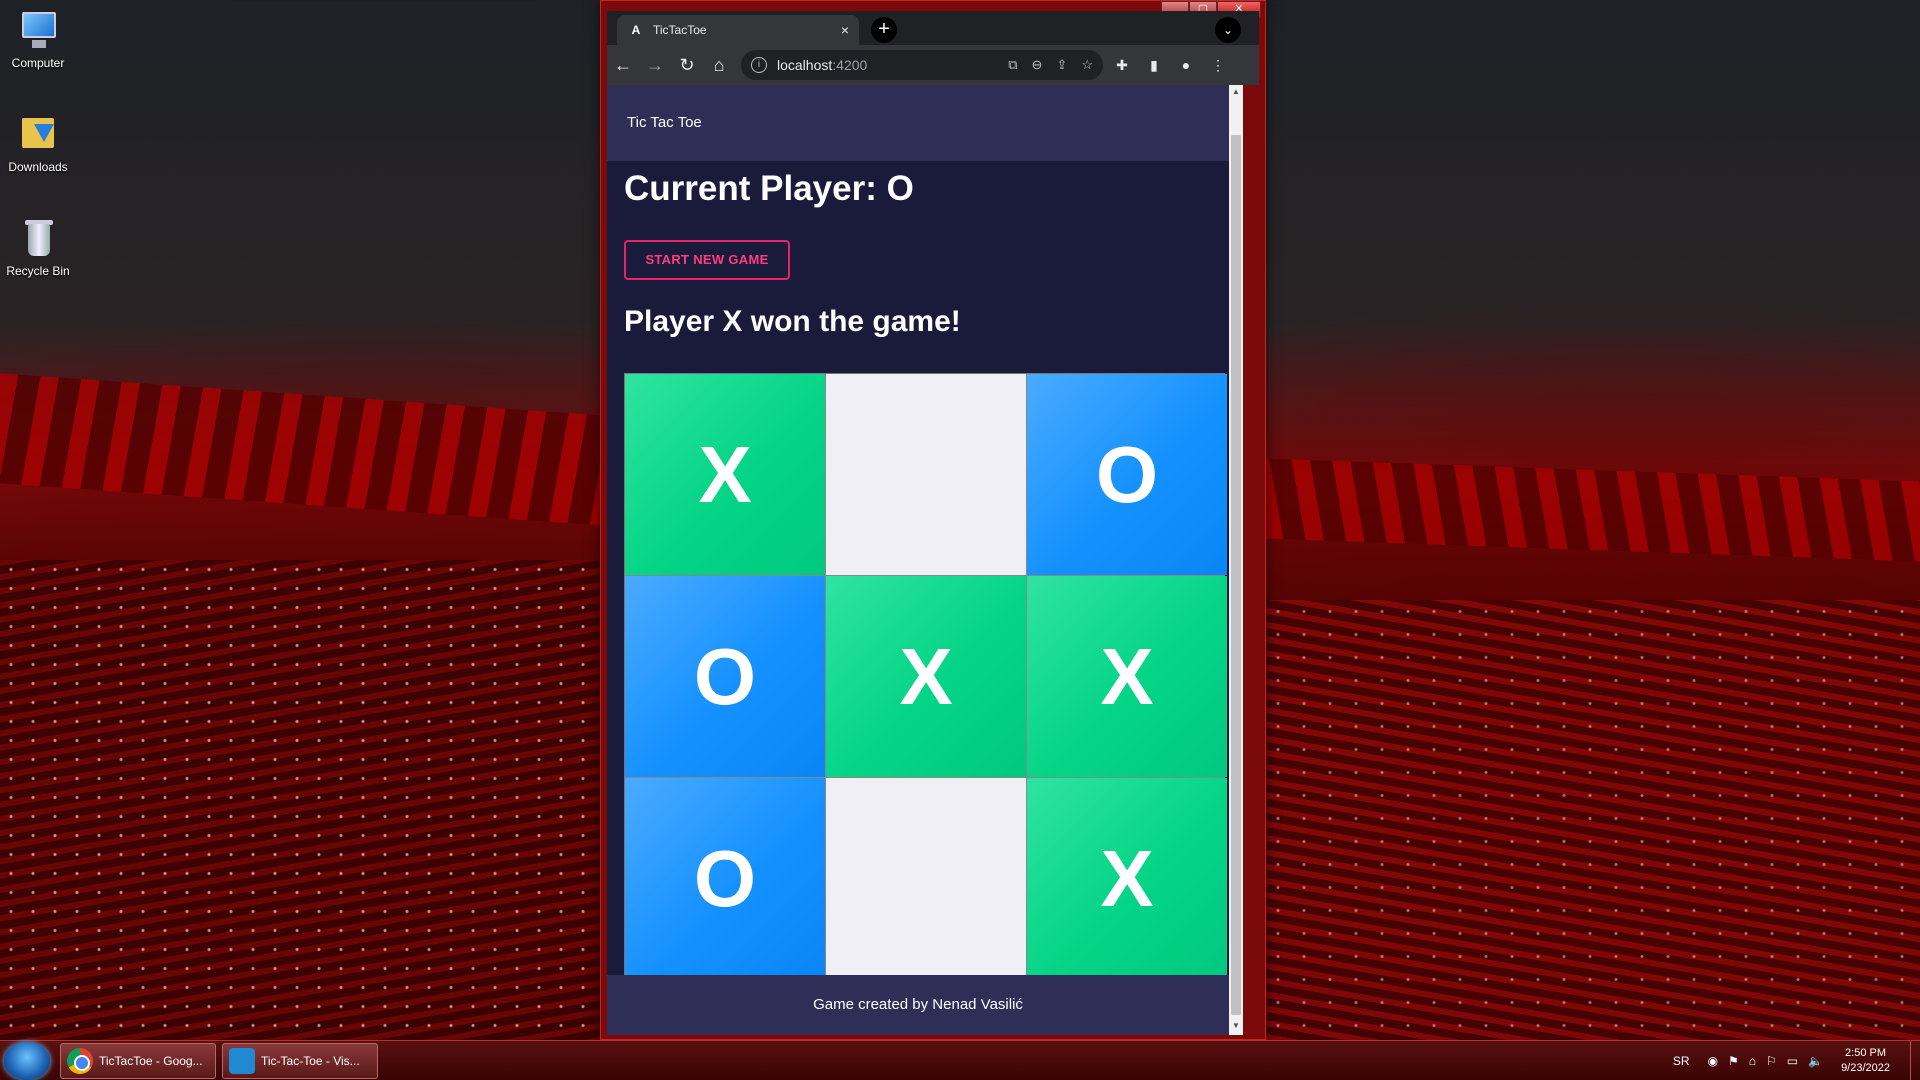 This screenshot has height=1080, width=1920. What do you see at coordinates (1771, 1061) in the screenshot?
I see `action-center-flag-icon: ⚐` at bounding box center [1771, 1061].